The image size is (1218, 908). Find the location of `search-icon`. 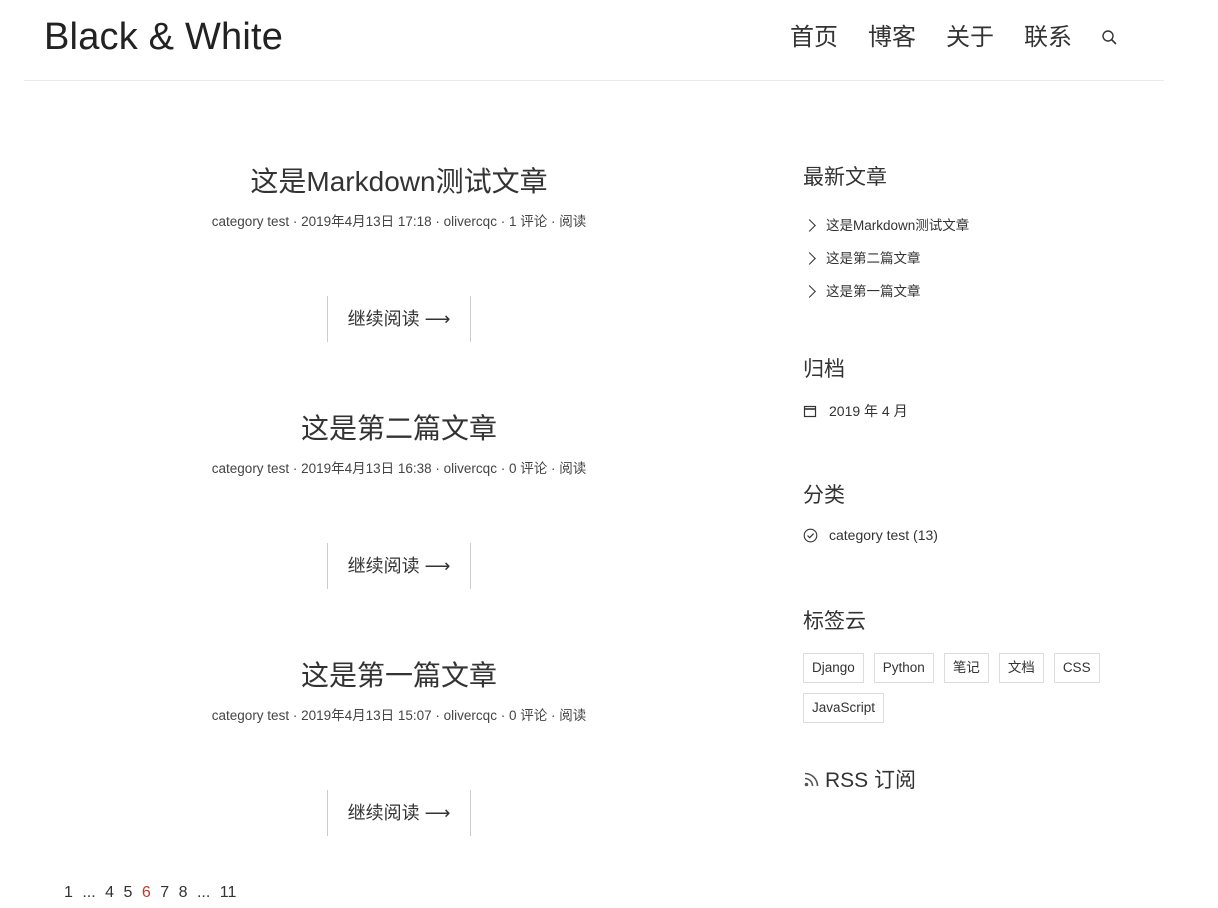

search-icon is located at coordinates (1110, 38).